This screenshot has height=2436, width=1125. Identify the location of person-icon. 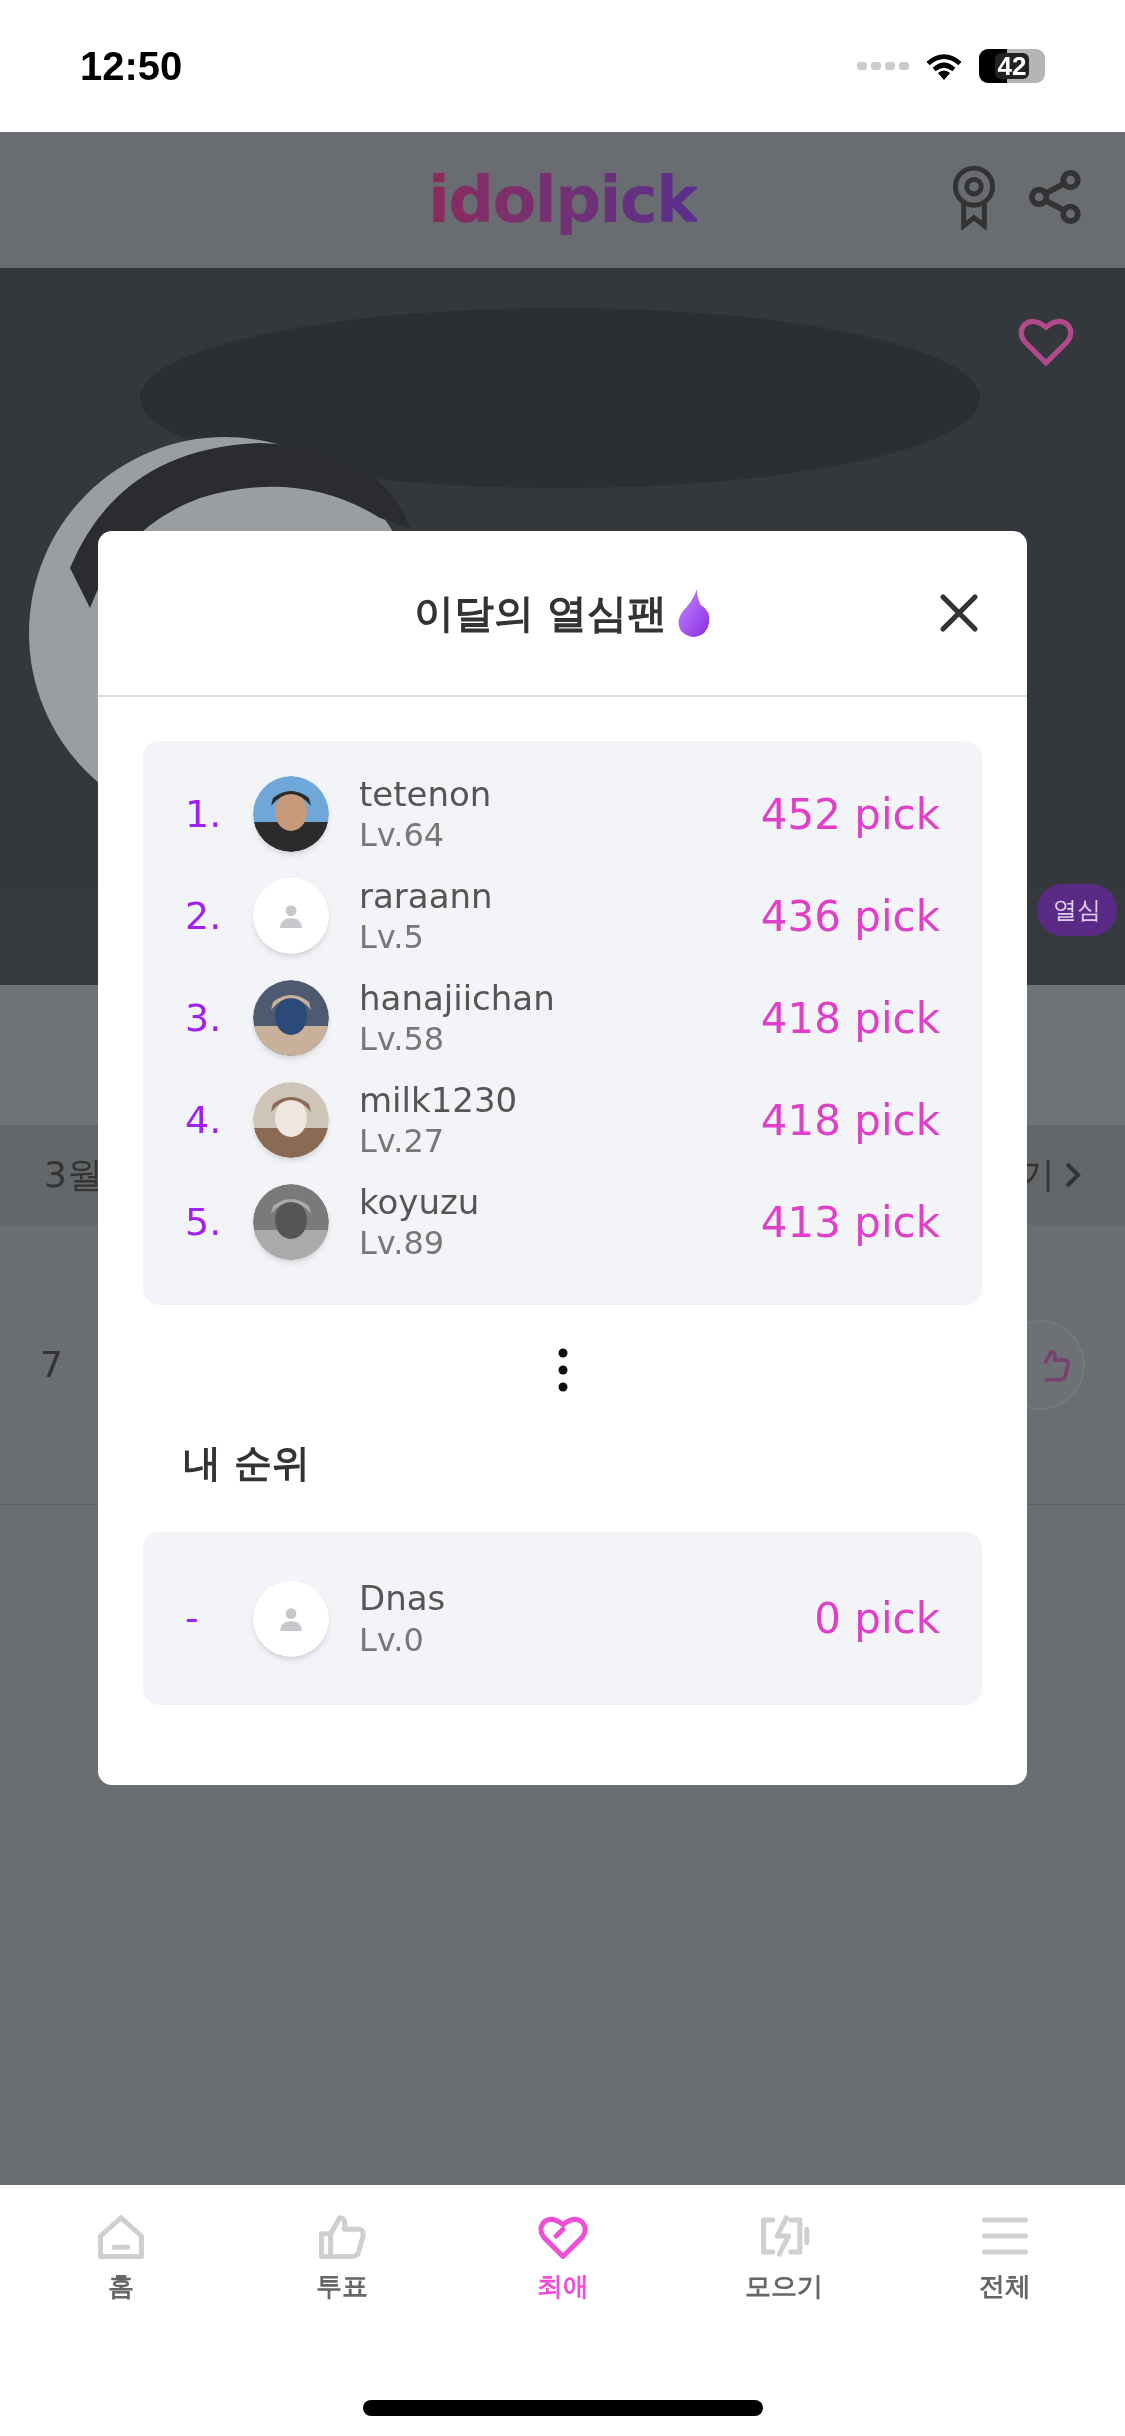
(291, 1618).